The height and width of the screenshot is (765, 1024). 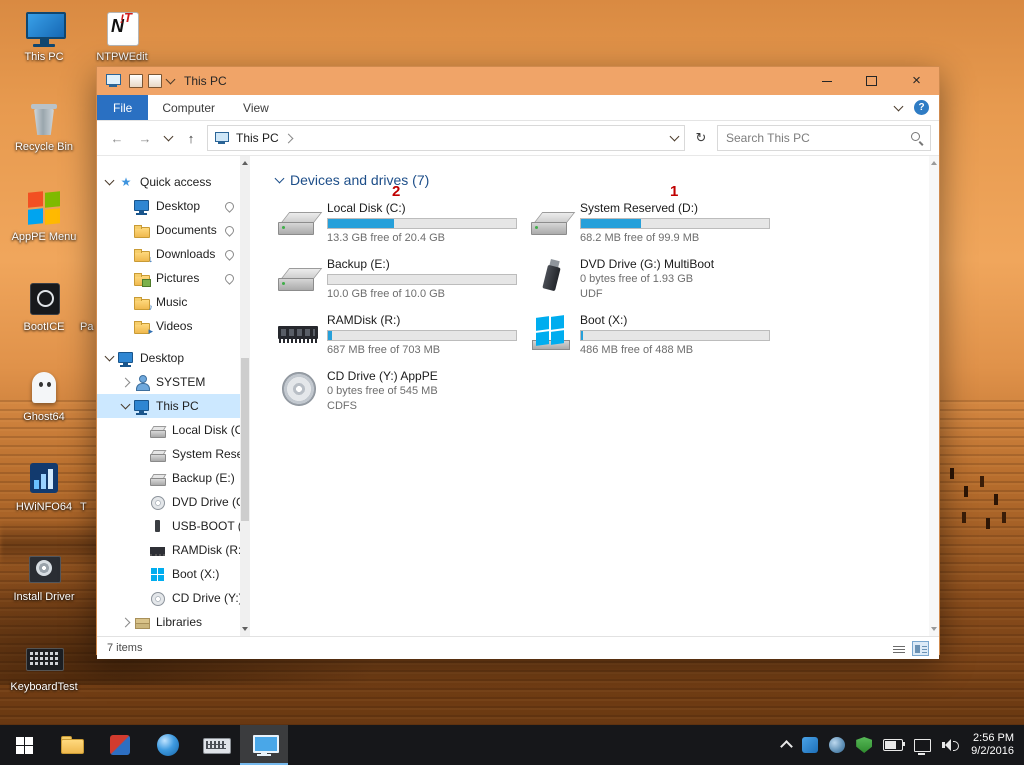 What do you see at coordinates (168, 302) in the screenshot?
I see `nav-item-music: ♪ Music` at bounding box center [168, 302].